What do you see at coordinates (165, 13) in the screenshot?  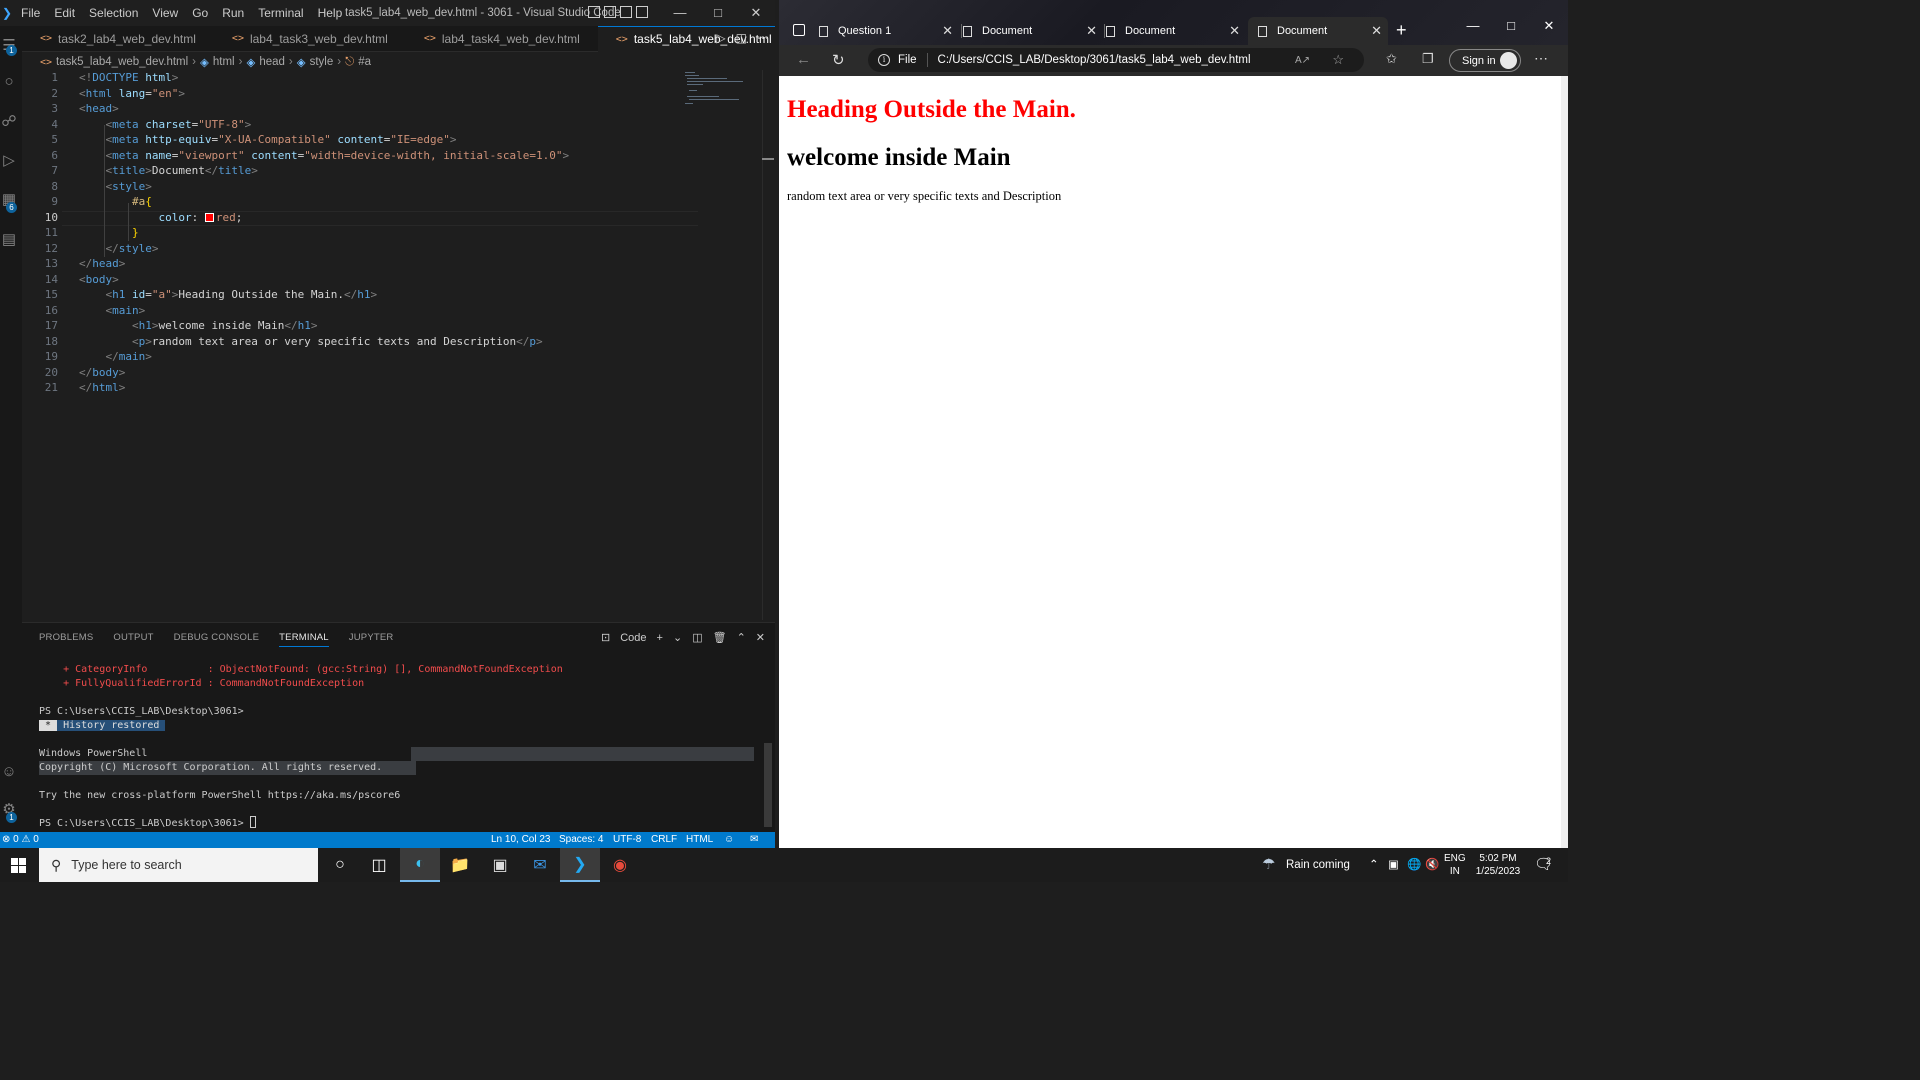 I see `menu-view: View` at bounding box center [165, 13].